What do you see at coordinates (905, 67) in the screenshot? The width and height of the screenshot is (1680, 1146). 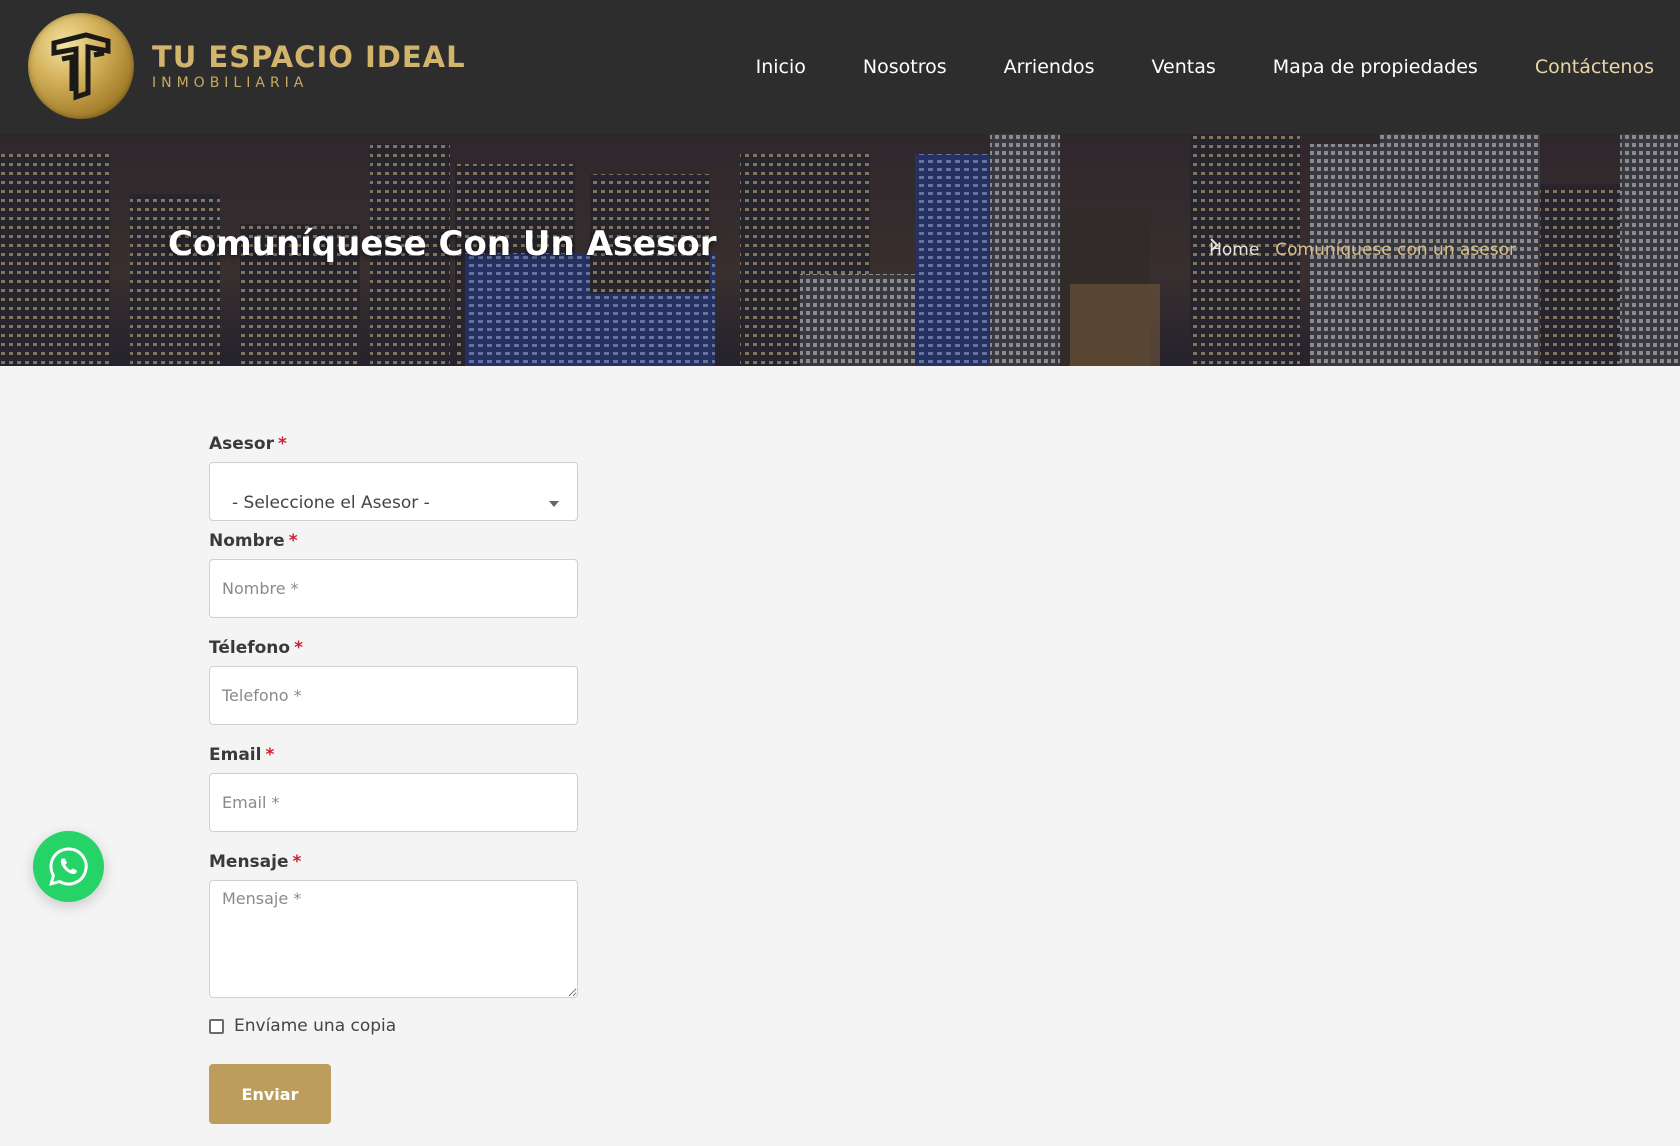 I see `nav-item-nosotros: Nosotros` at bounding box center [905, 67].